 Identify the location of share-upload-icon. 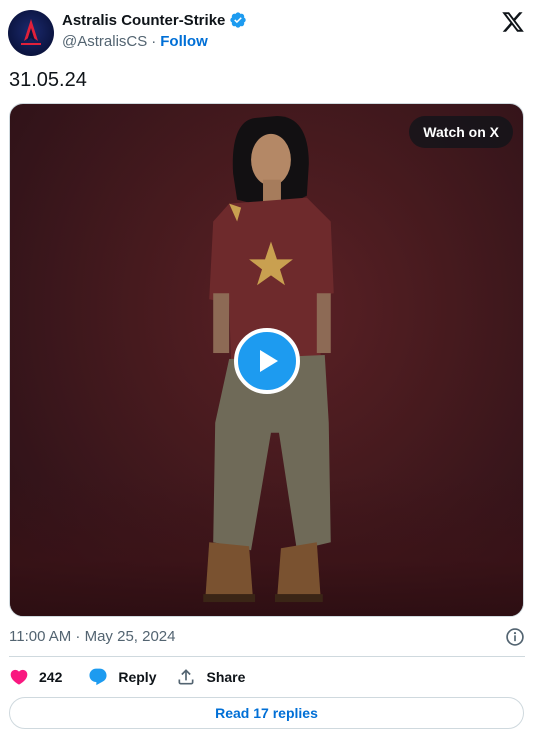
(186, 677).